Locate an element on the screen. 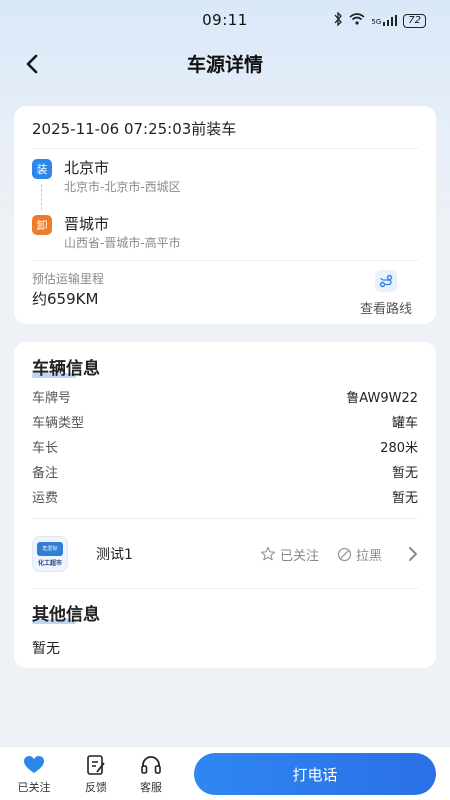  bluetooth-icon is located at coordinates (338, 20).